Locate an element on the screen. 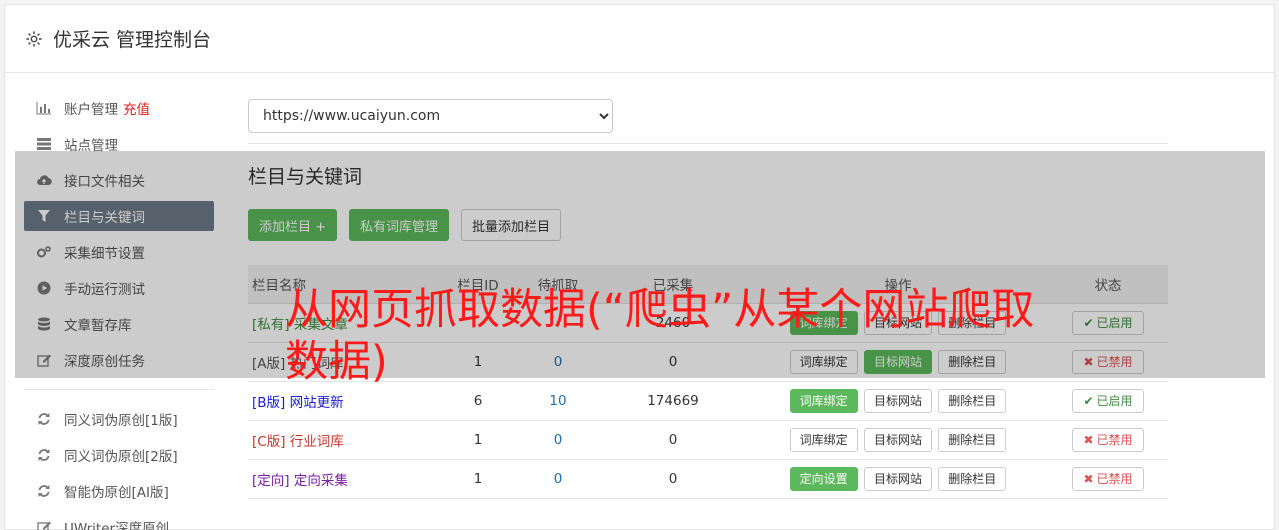  sidebar-item-synonym-v1: 同义词伪原创[1版] is located at coordinates (119, 419).